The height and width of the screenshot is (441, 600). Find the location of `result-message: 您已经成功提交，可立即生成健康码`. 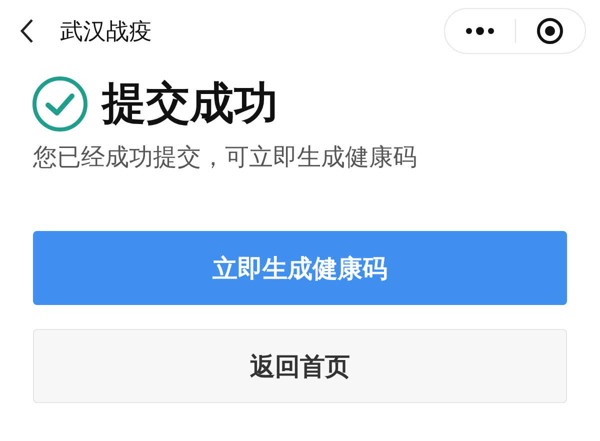

result-message: 您已经成功提交，可立即生成健康码 is located at coordinates (225, 157).